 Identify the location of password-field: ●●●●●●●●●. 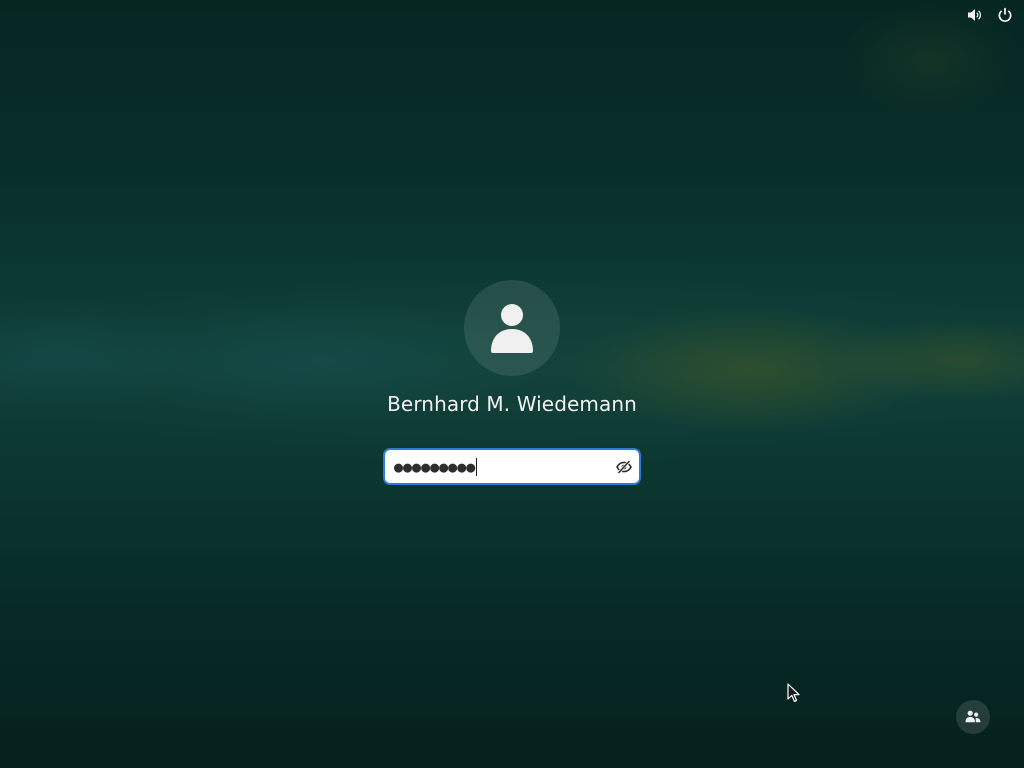
(497, 466).